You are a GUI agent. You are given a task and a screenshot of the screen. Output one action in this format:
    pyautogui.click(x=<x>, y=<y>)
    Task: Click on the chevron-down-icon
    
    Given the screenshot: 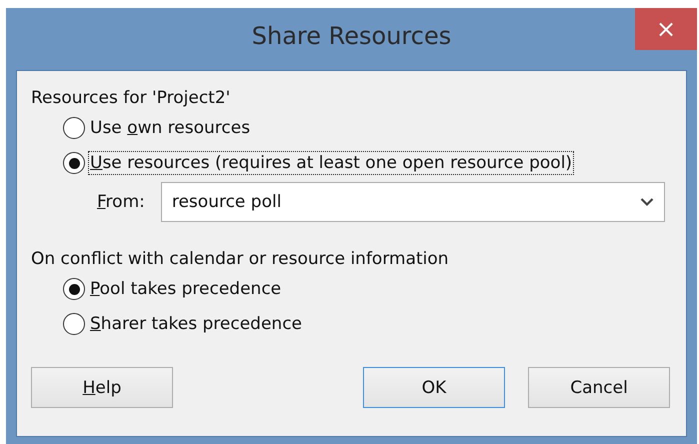 What is the action you would take?
    pyautogui.click(x=647, y=202)
    